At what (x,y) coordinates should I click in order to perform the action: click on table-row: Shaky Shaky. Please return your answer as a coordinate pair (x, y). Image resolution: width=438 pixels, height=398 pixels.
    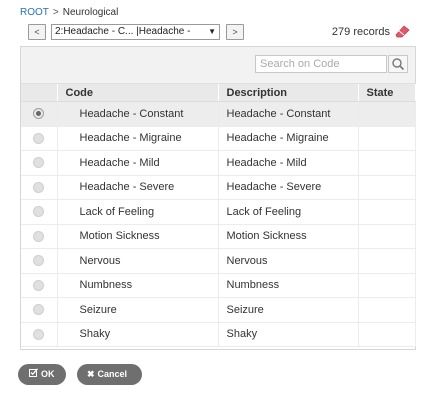
    Looking at the image, I should click on (218, 334).